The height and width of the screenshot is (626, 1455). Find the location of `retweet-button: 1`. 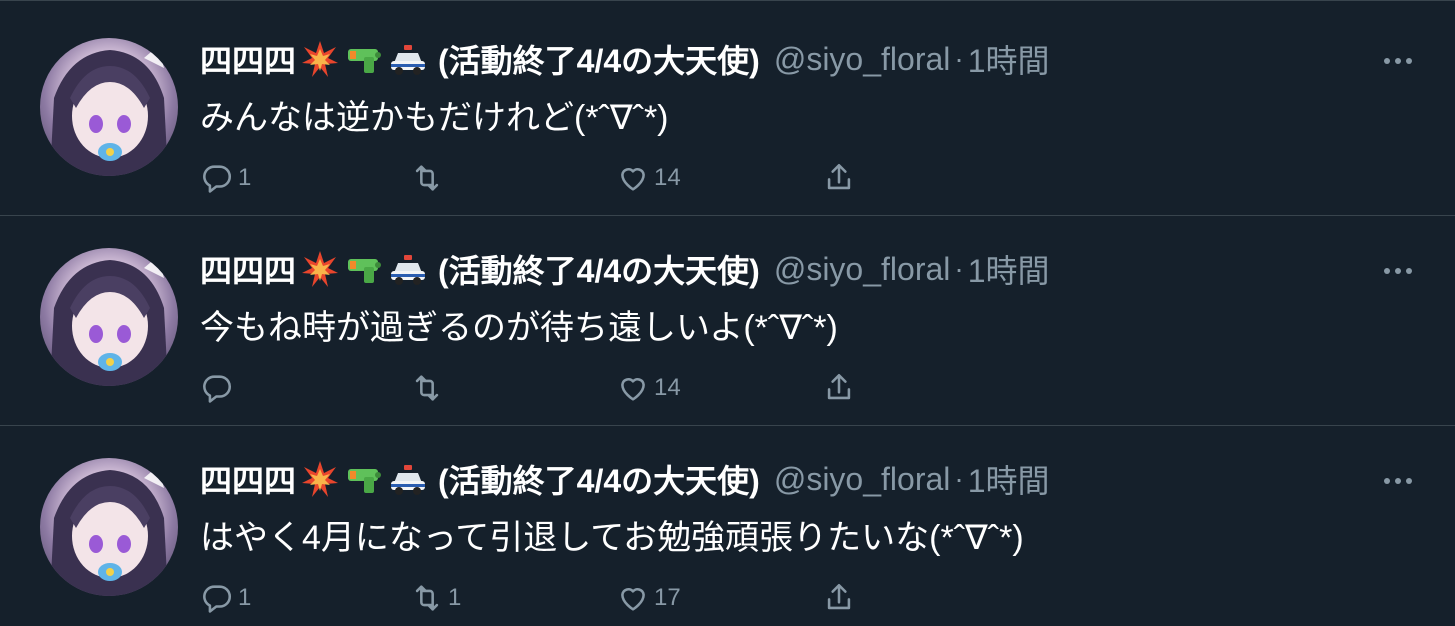

retweet-button: 1 is located at coordinates (435, 598).